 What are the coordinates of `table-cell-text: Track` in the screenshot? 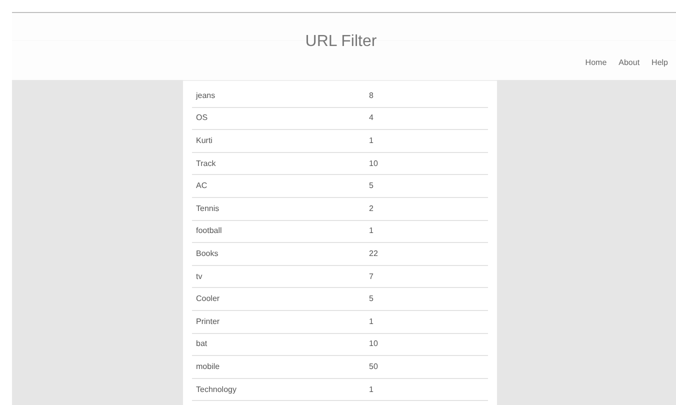 It's located at (206, 163).